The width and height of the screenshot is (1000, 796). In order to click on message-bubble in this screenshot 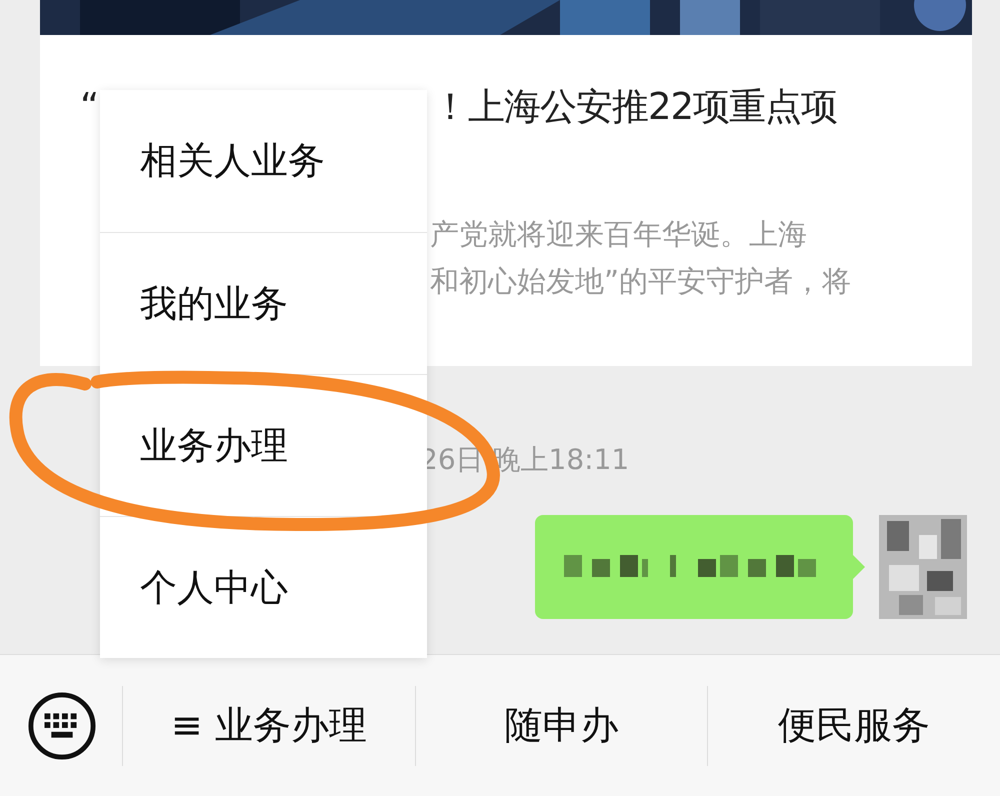, I will do `click(694, 567)`.